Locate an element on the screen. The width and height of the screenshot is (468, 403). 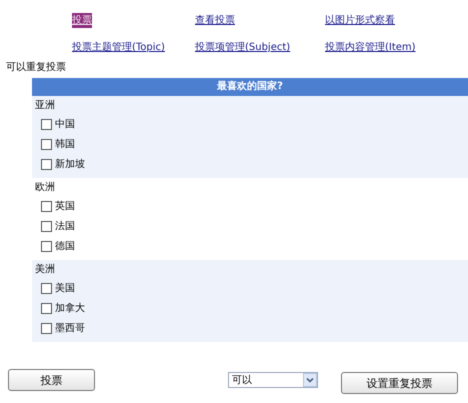
repeat-select: 可以 is located at coordinates (273, 380).